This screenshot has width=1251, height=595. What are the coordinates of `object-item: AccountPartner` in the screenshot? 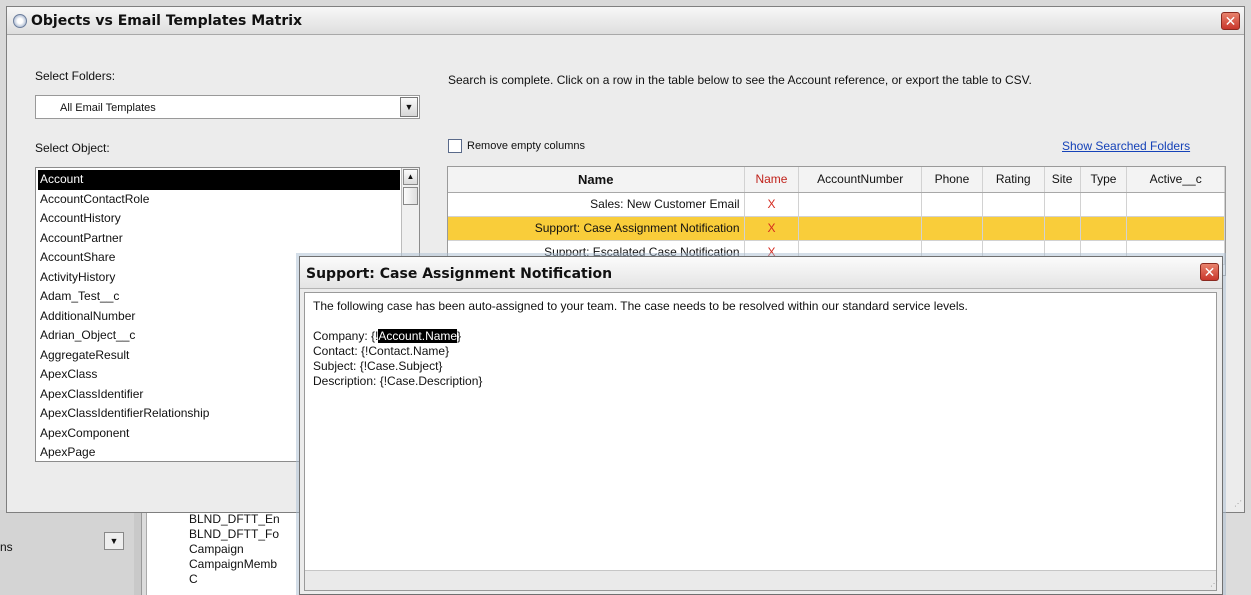 It's located at (219, 239).